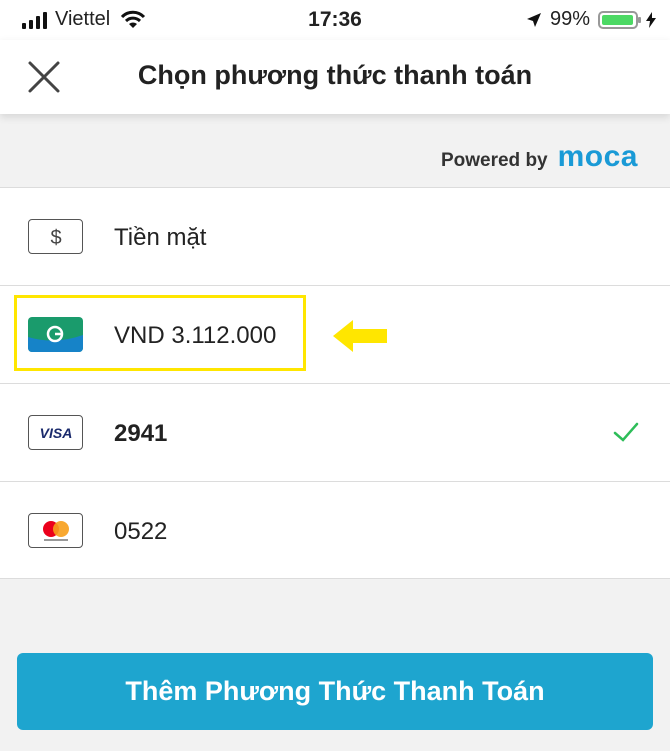  Describe the element at coordinates (335, 432) in the screenshot. I see `payment-method-visa: VISA 2941` at that location.